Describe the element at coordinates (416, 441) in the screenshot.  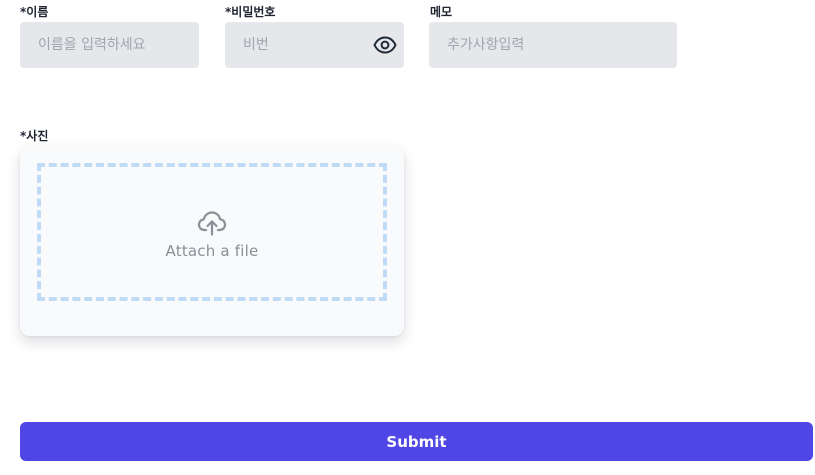
I see `submit-button: Submit` at that location.